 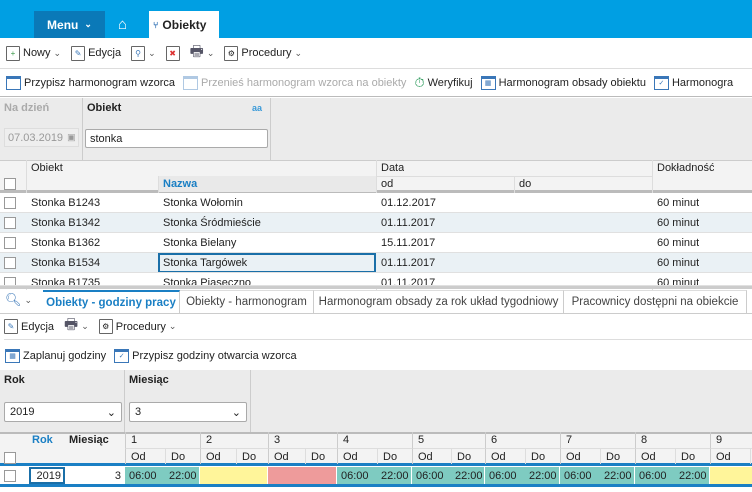 I want to click on calendar-icon: ▣, so click(x=71, y=137).